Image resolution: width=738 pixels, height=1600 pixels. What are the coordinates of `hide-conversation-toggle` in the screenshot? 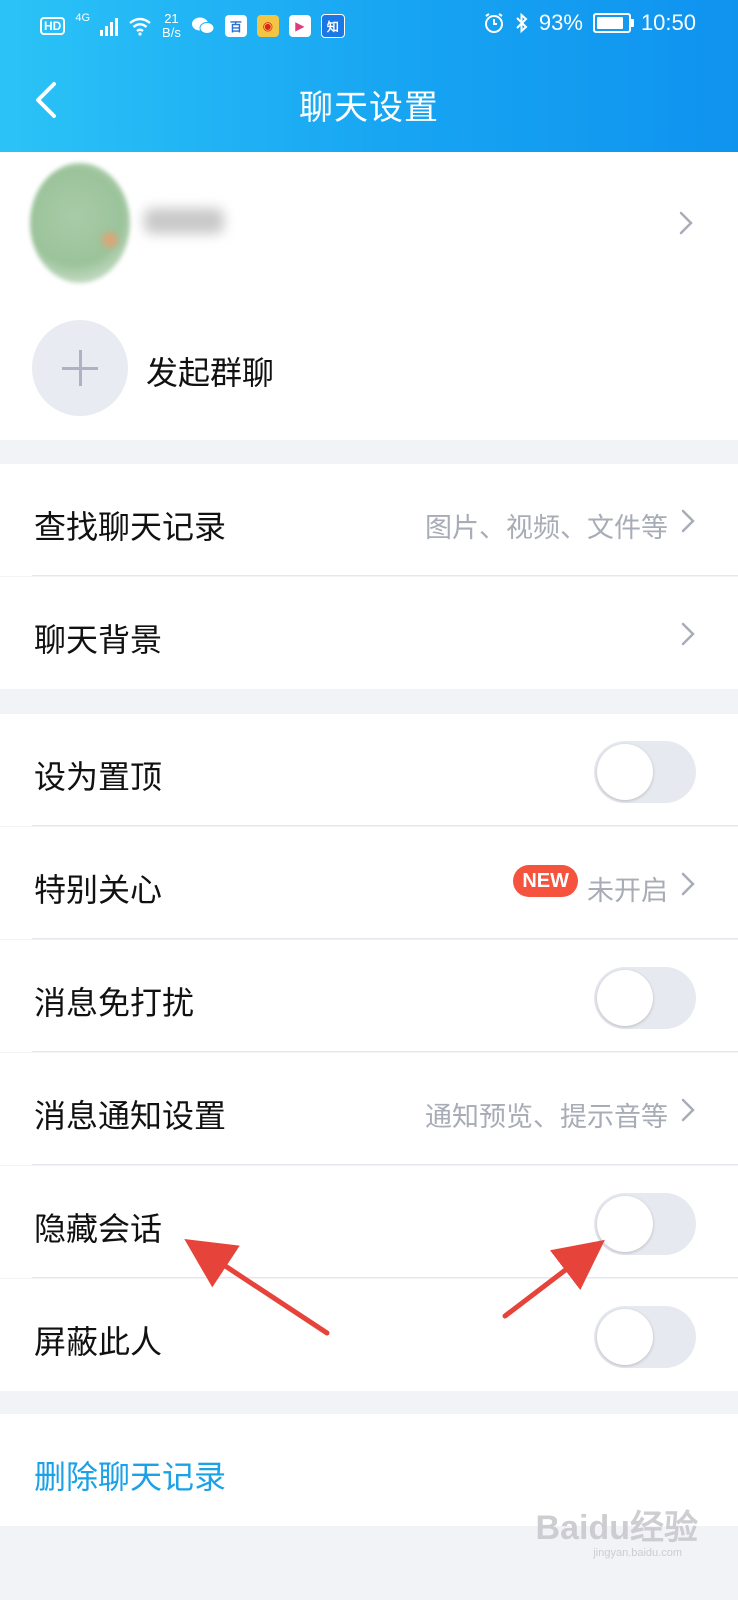 It's located at (645, 1224).